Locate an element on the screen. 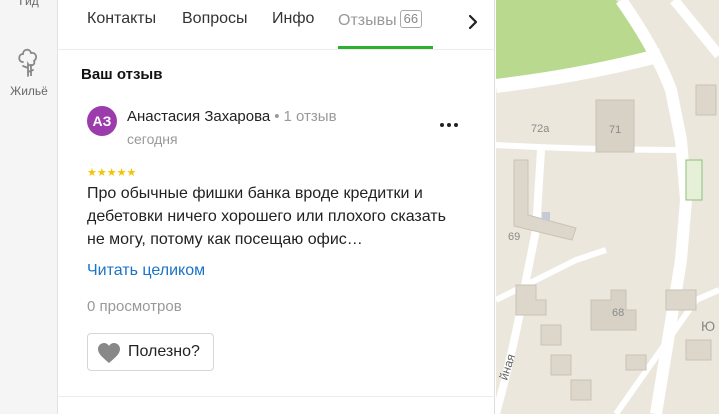 This screenshot has width=719, height=414. read-more-link: Читать целиком is located at coordinates (146, 271).